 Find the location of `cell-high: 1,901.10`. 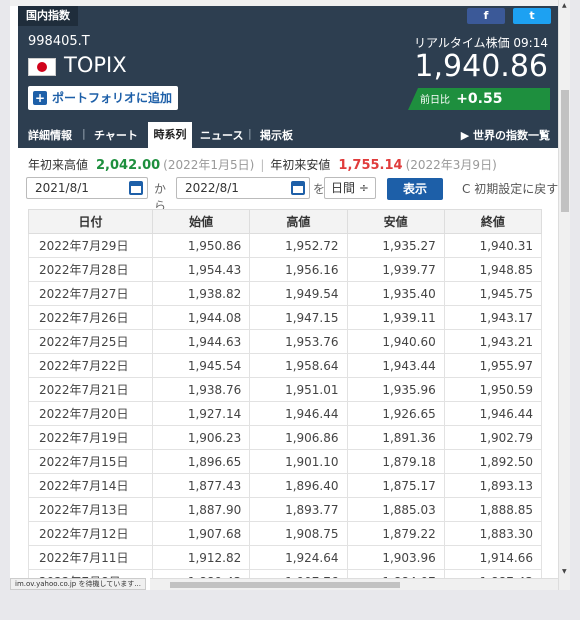

cell-high: 1,901.10 is located at coordinates (298, 461).